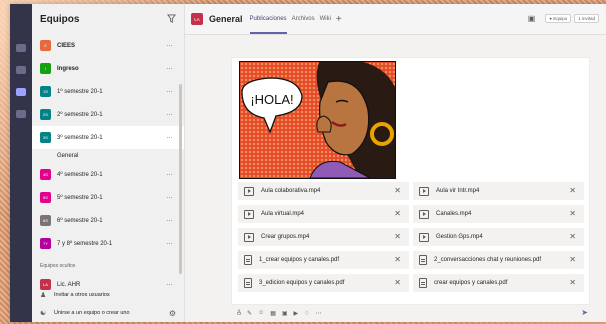 Image resolution: width=606 pixels, height=324 pixels. What do you see at coordinates (409, 313) in the screenshot?
I see `compose-toolbar: A̲ ✎ ☺ ▦ ▣ ▶ ♢ ⋯ ➤` at bounding box center [409, 313].